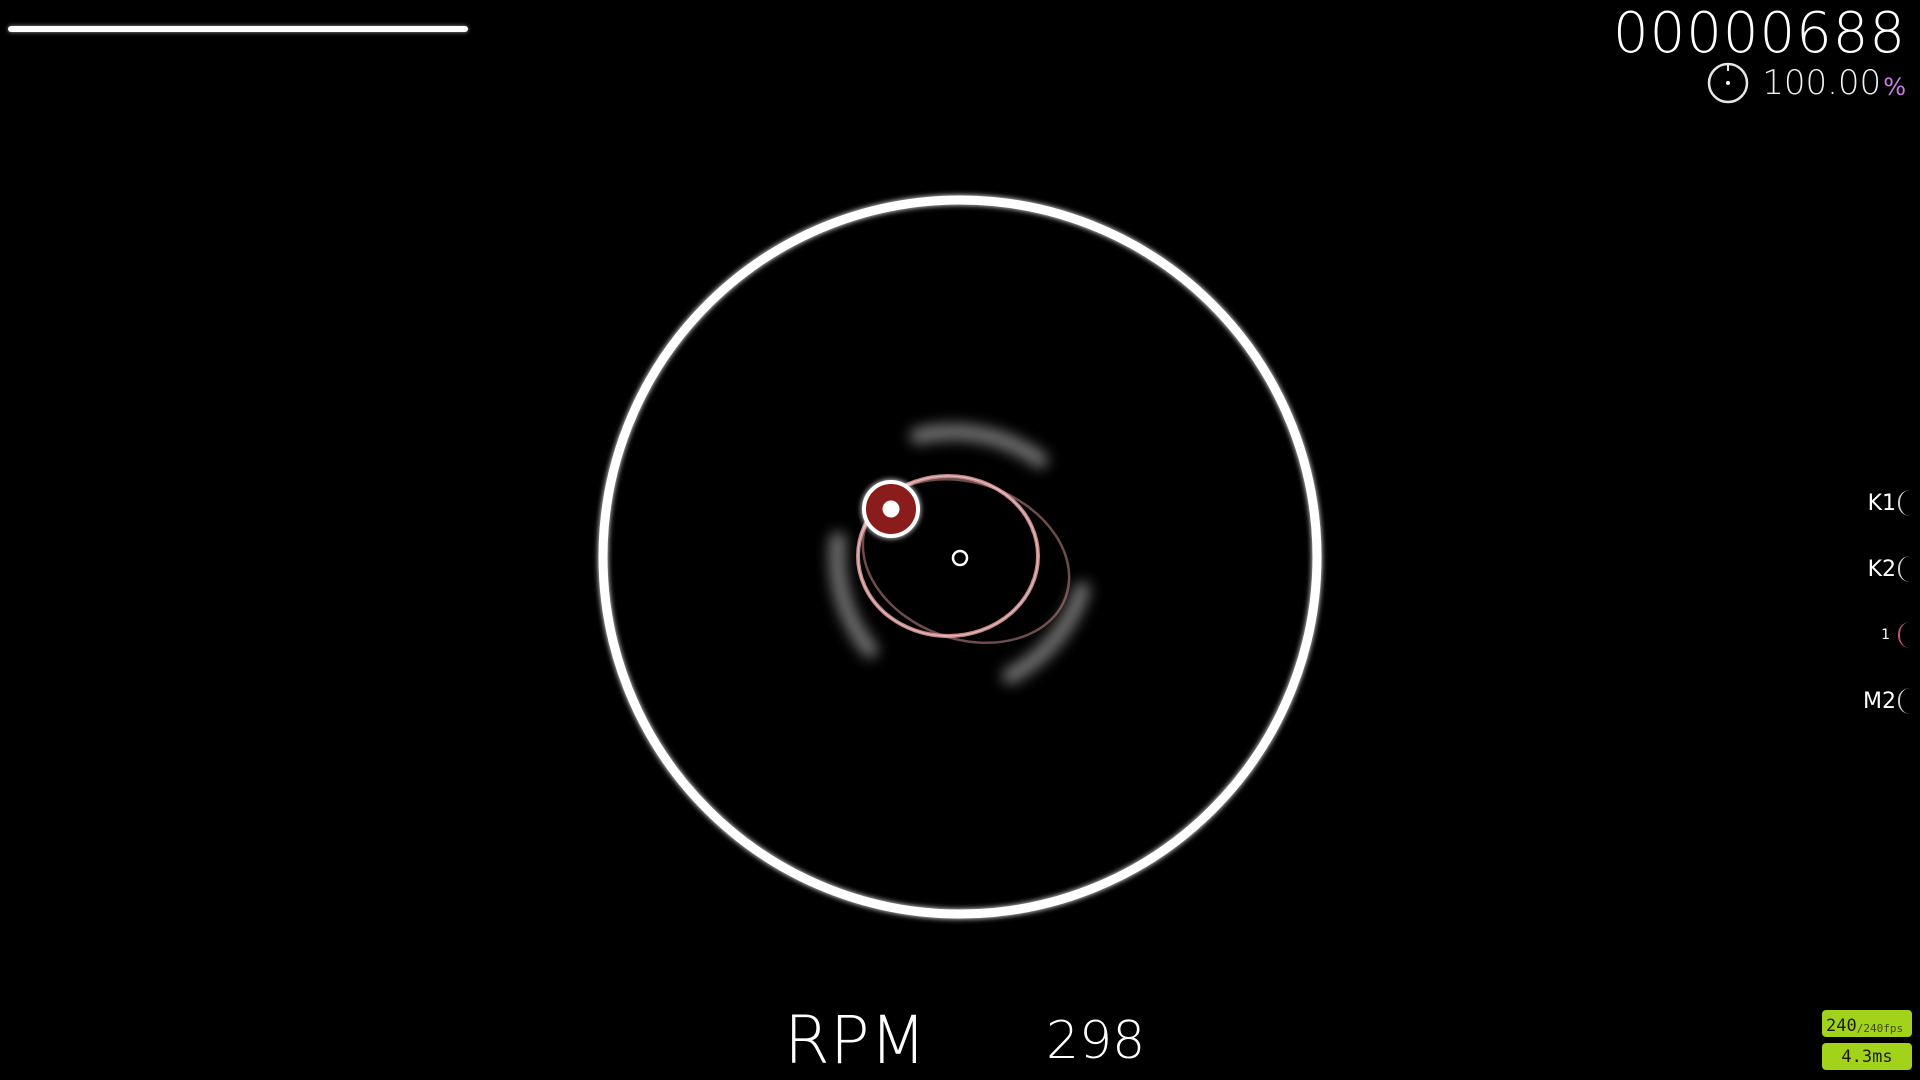  I want to click on fps-value: 240, so click(1841, 1026).